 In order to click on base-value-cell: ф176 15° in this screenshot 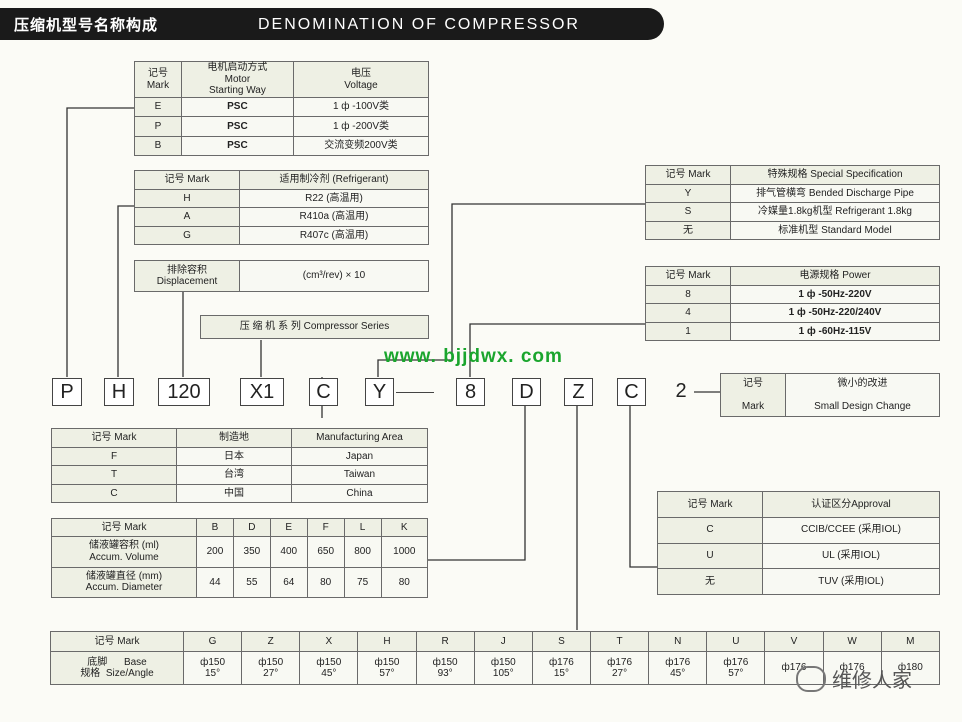, I will do `click(561, 668)`.